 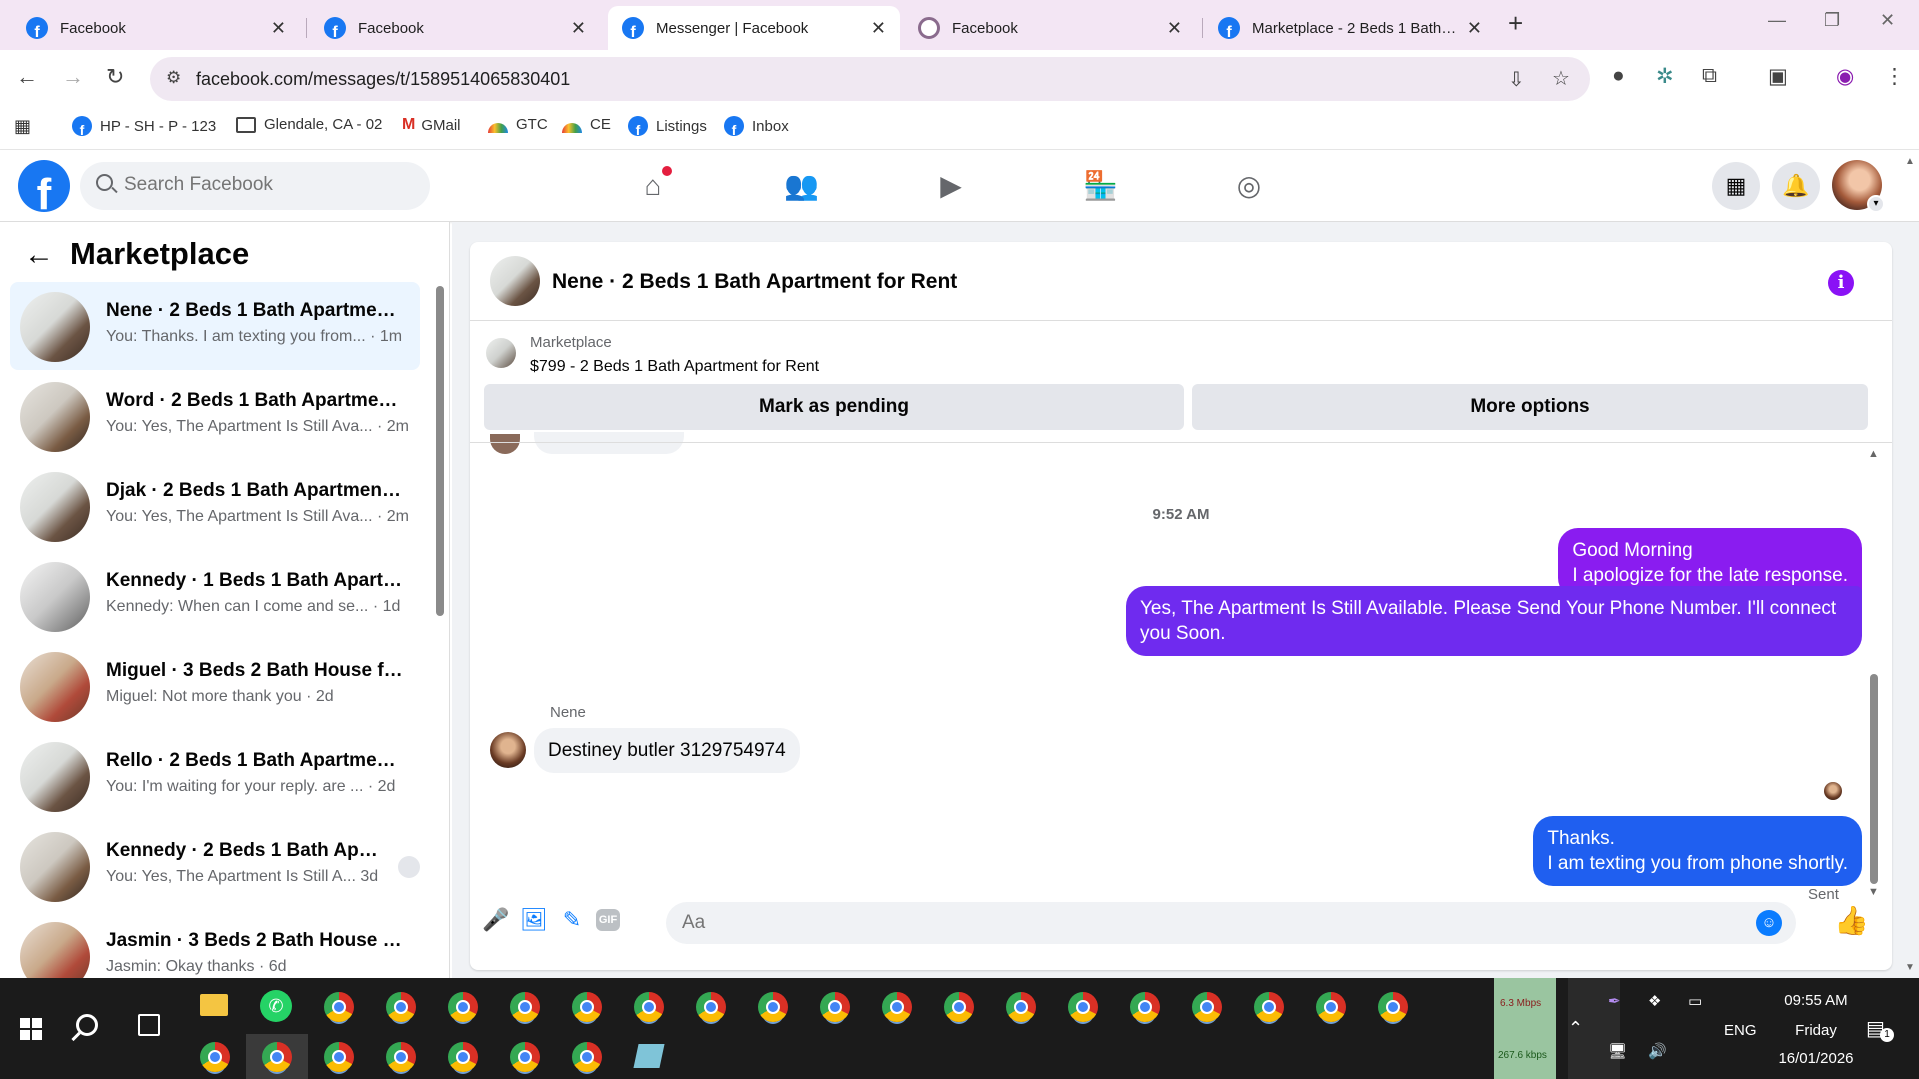 What do you see at coordinates (277, 1057) in the screenshot?
I see `chrome-profile-icon-active` at bounding box center [277, 1057].